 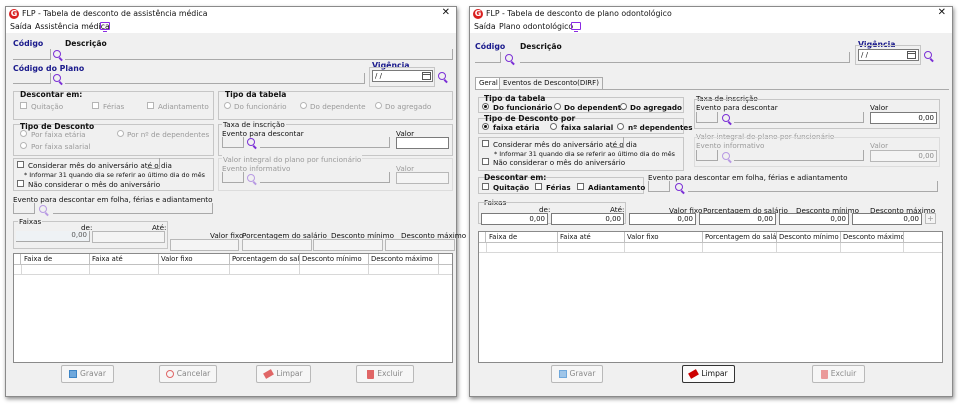 What do you see at coordinates (21, 26) in the screenshot?
I see `left-menu-saida: Saída` at bounding box center [21, 26].